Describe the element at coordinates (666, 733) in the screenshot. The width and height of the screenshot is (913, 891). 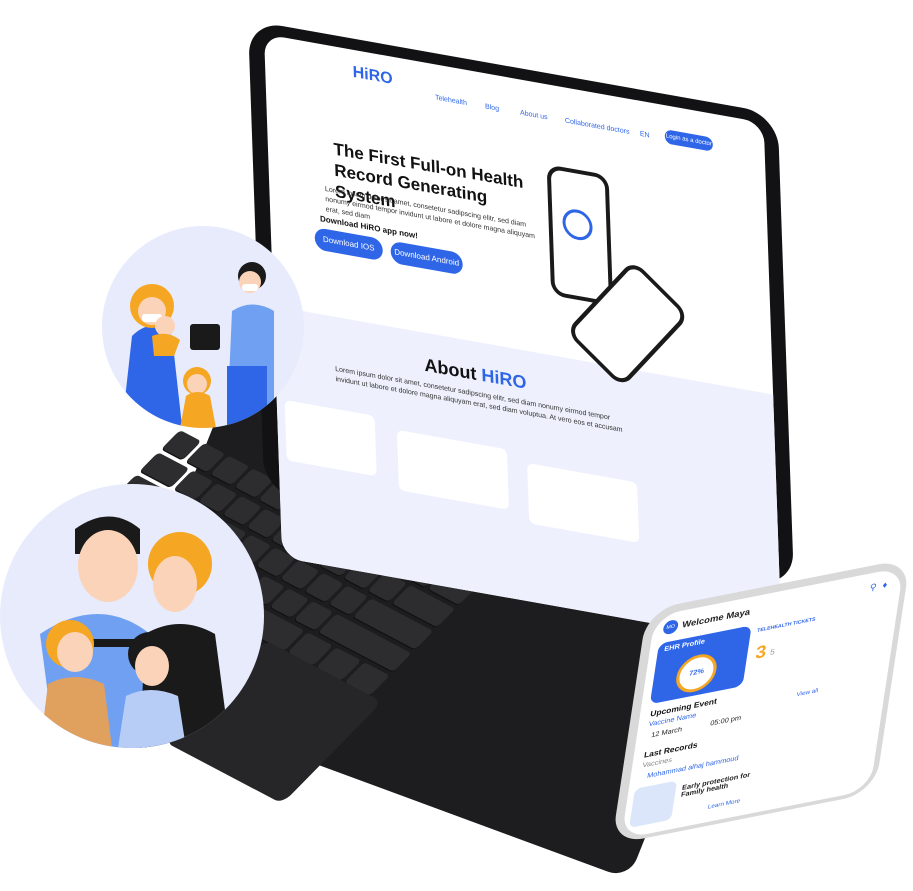
I see `event-date: 12 March` at that location.